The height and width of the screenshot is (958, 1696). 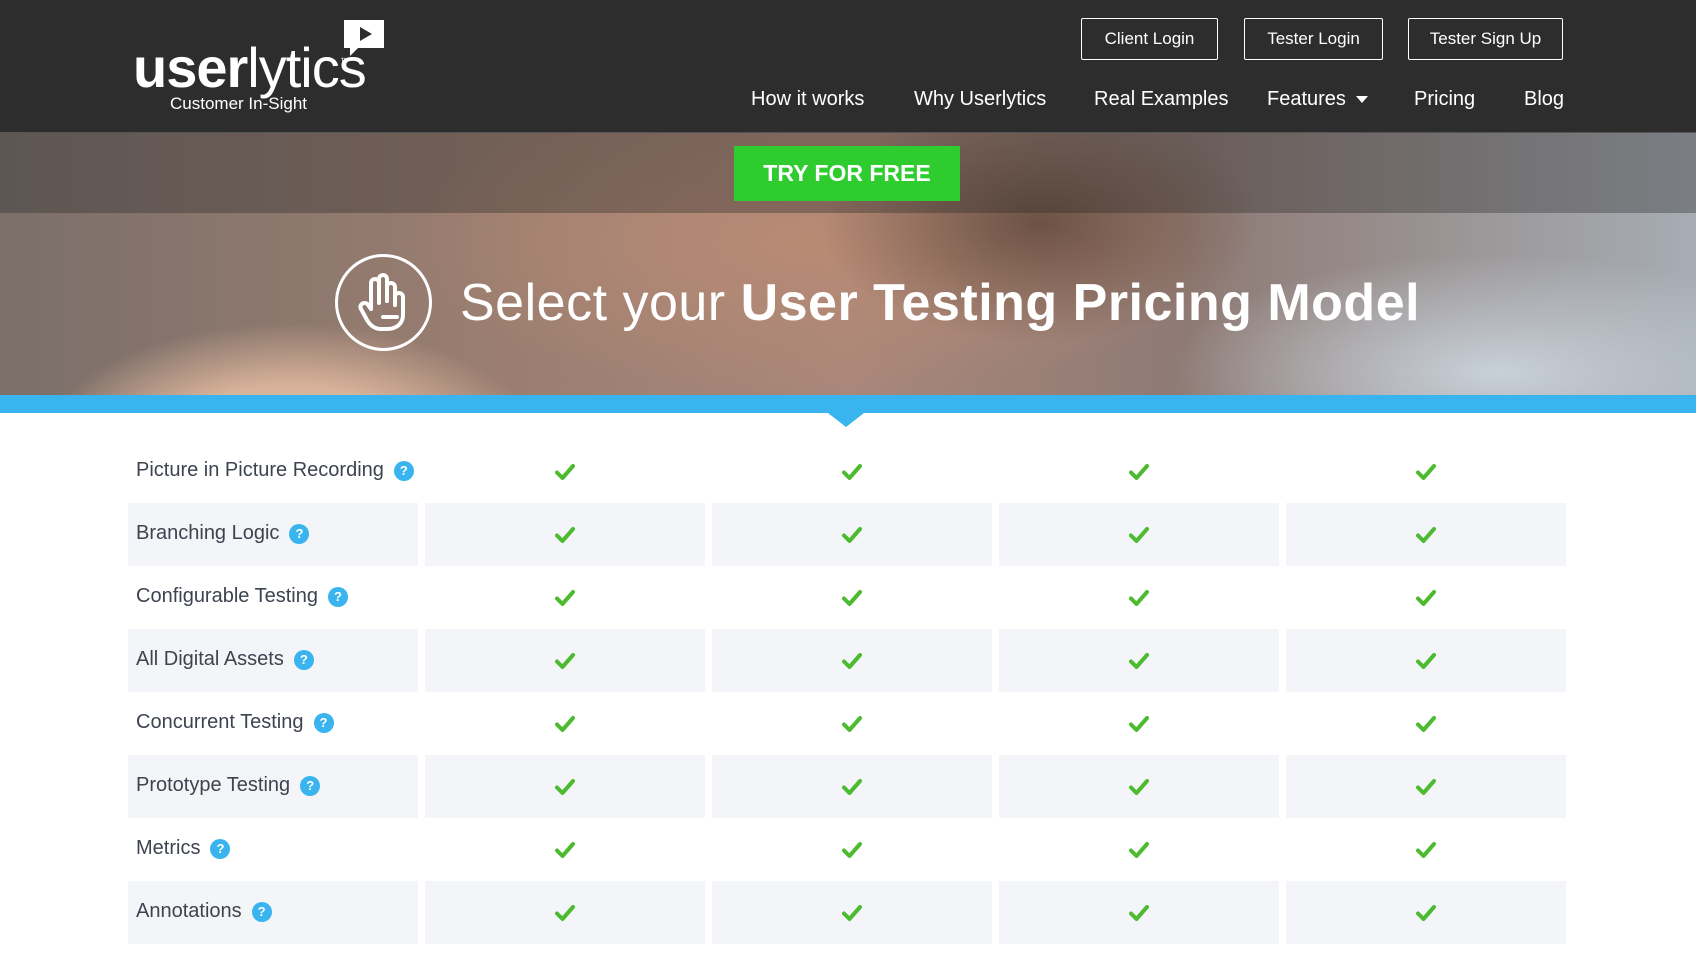 I want to click on table-row: Annotations?, so click(x=848, y=912).